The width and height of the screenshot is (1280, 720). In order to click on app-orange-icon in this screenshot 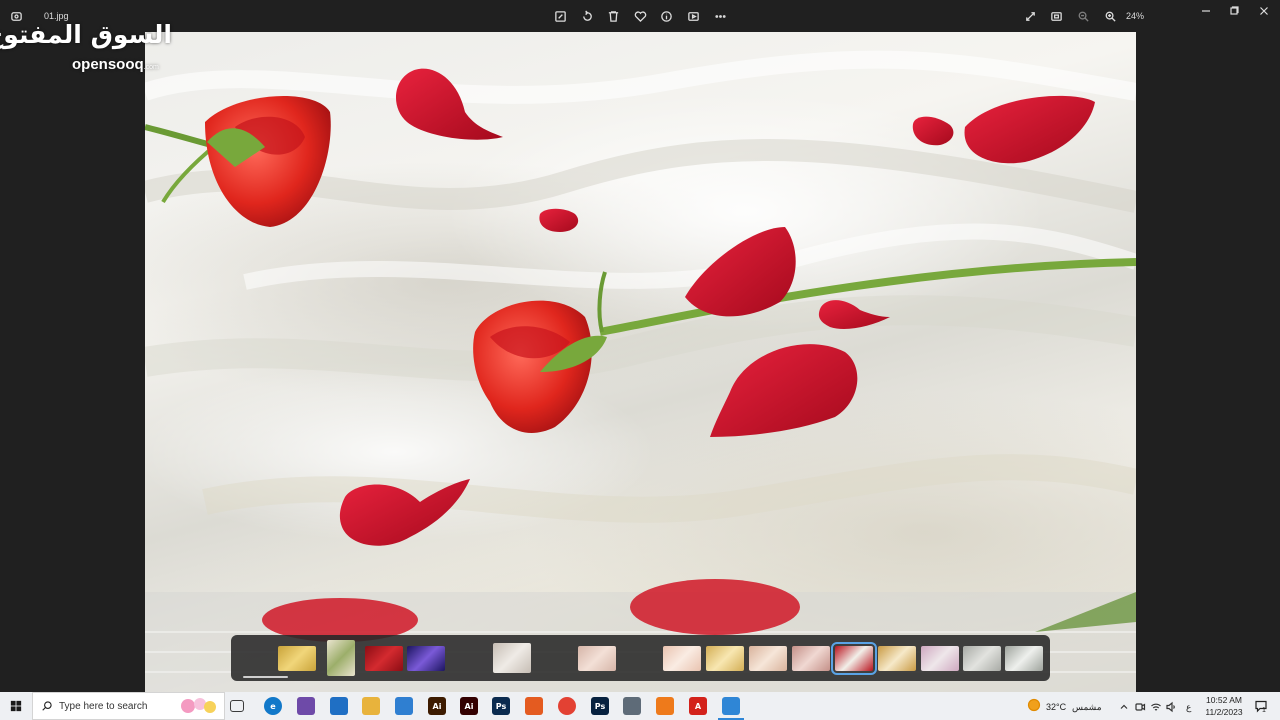, I will do `click(665, 706)`.